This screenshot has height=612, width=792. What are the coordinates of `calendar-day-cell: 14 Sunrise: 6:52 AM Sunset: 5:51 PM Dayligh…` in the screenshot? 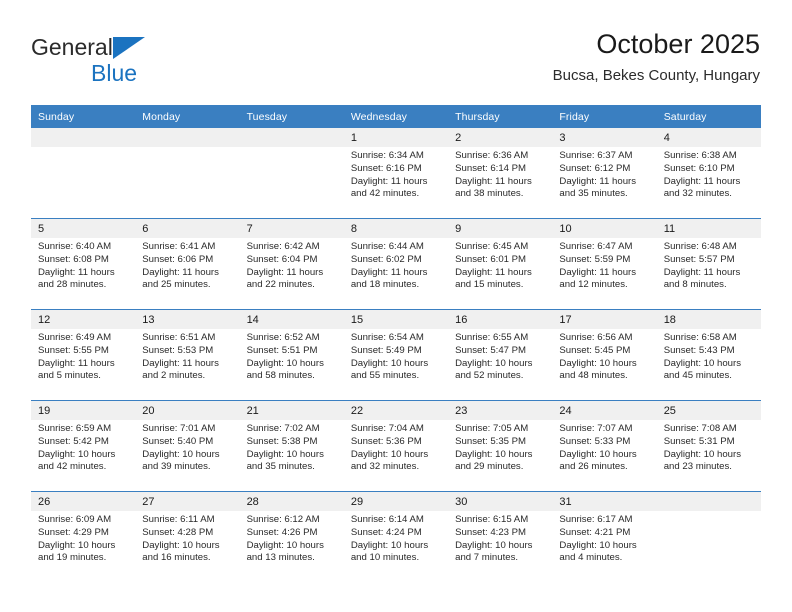 It's located at (291, 355).